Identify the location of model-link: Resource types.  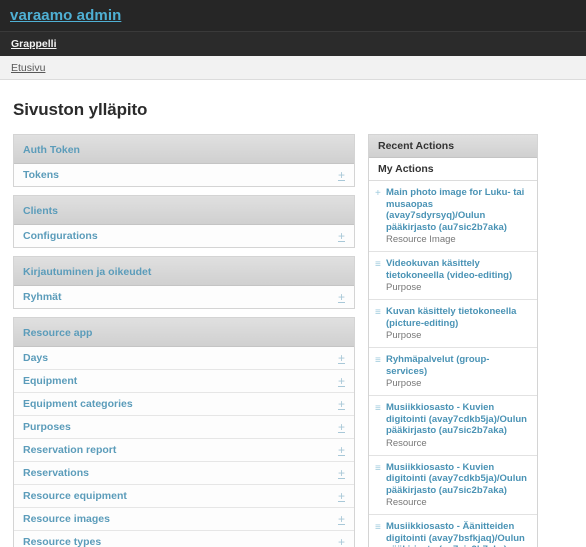
(62, 541).